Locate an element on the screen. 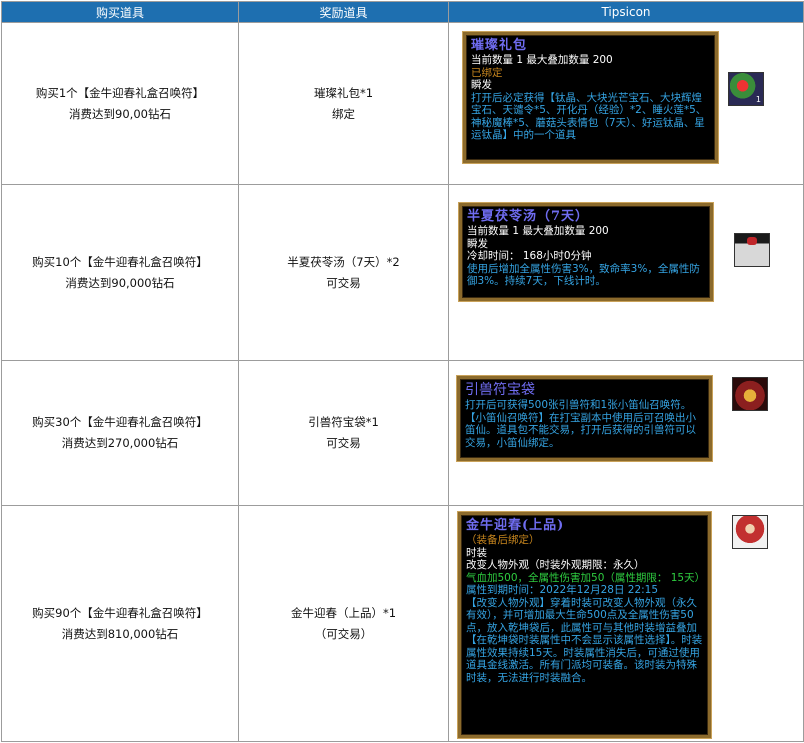  costume-icon is located at coordinates (750, 532).